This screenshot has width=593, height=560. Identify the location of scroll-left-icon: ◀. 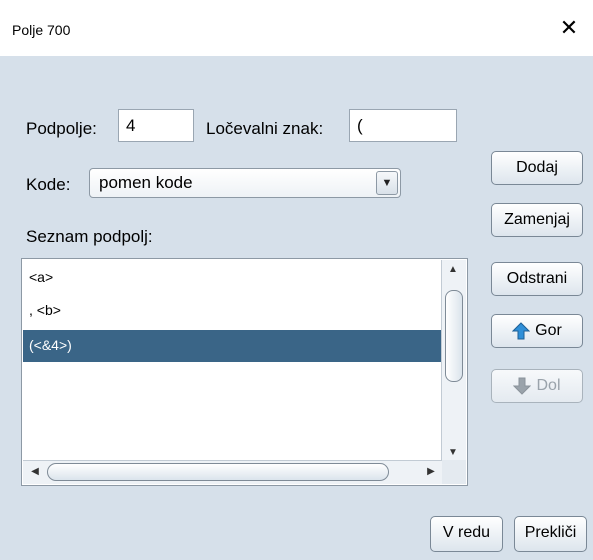
(35, 471).